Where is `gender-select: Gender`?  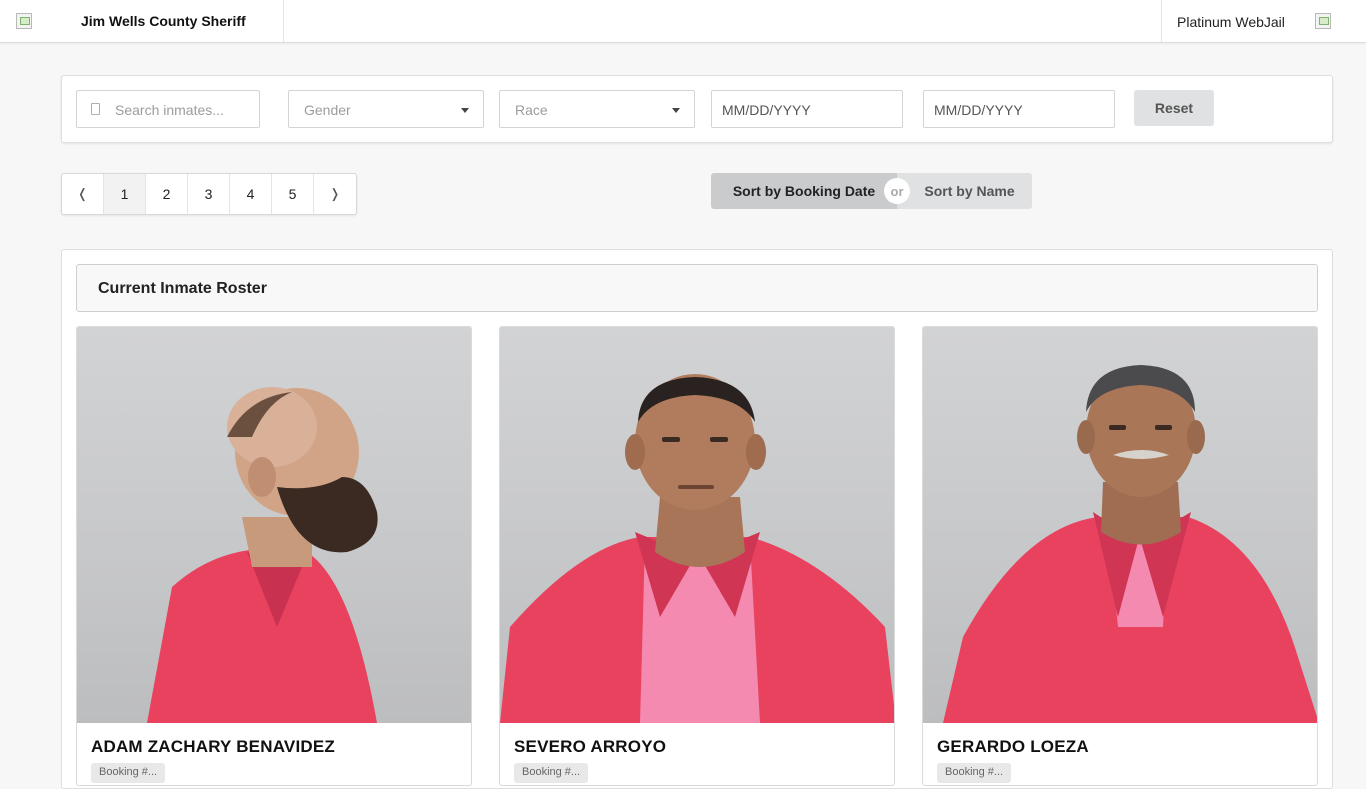
gender-select: Gender is located at coordinates (386, 109).